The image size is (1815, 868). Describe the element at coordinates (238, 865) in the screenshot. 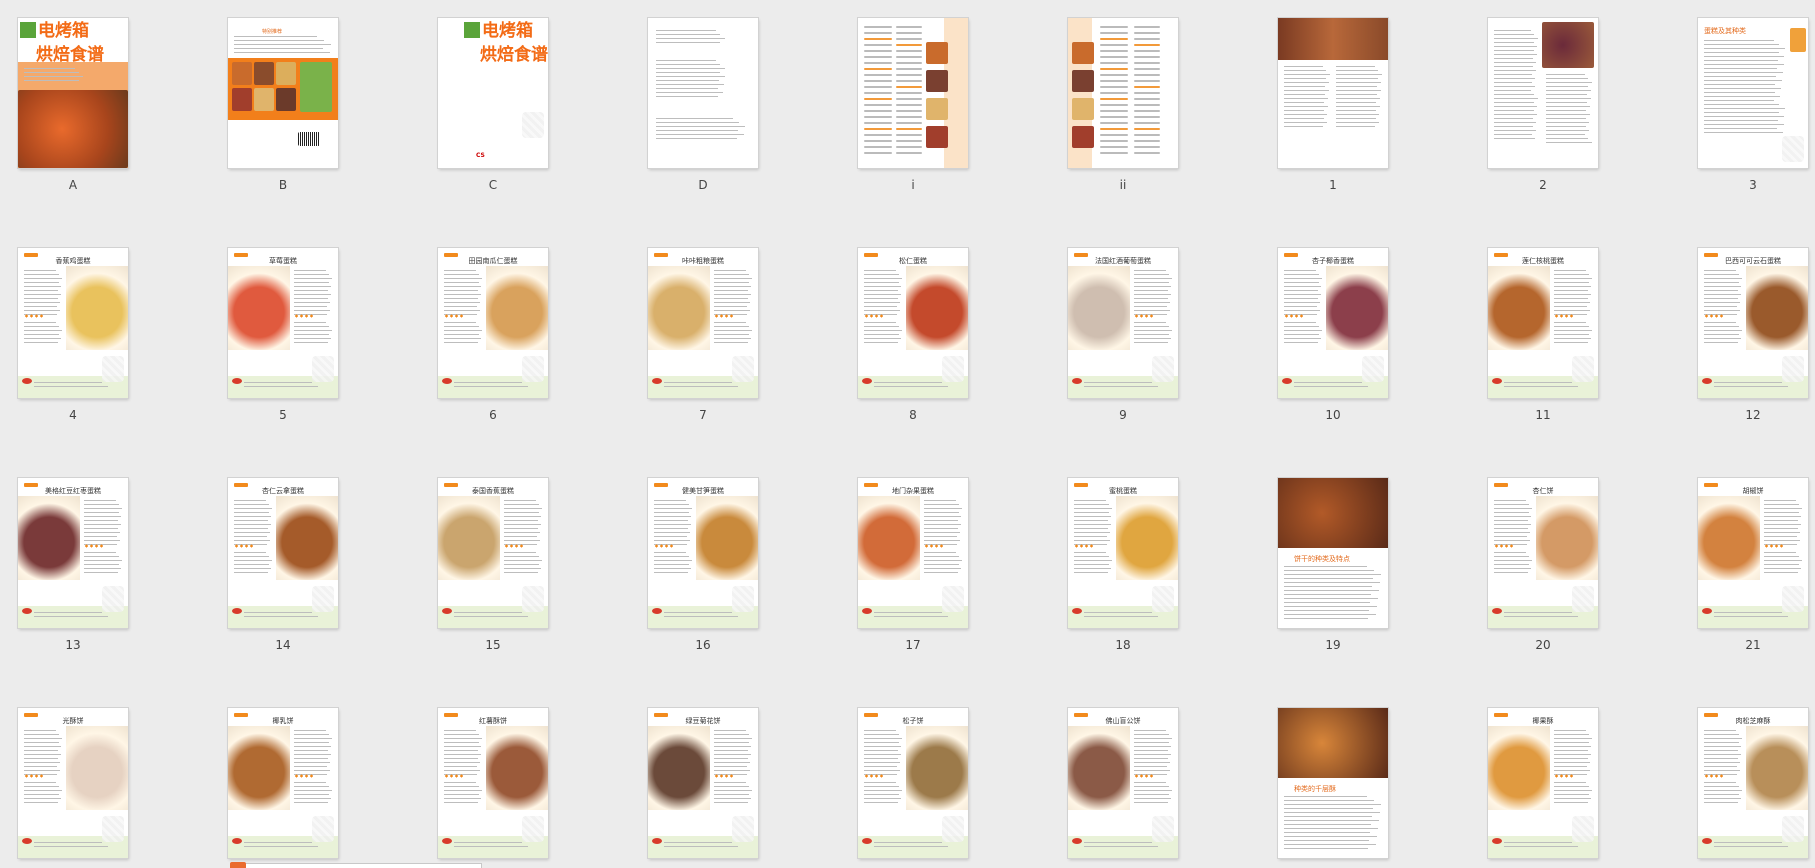

I see `app-icon` at that location.